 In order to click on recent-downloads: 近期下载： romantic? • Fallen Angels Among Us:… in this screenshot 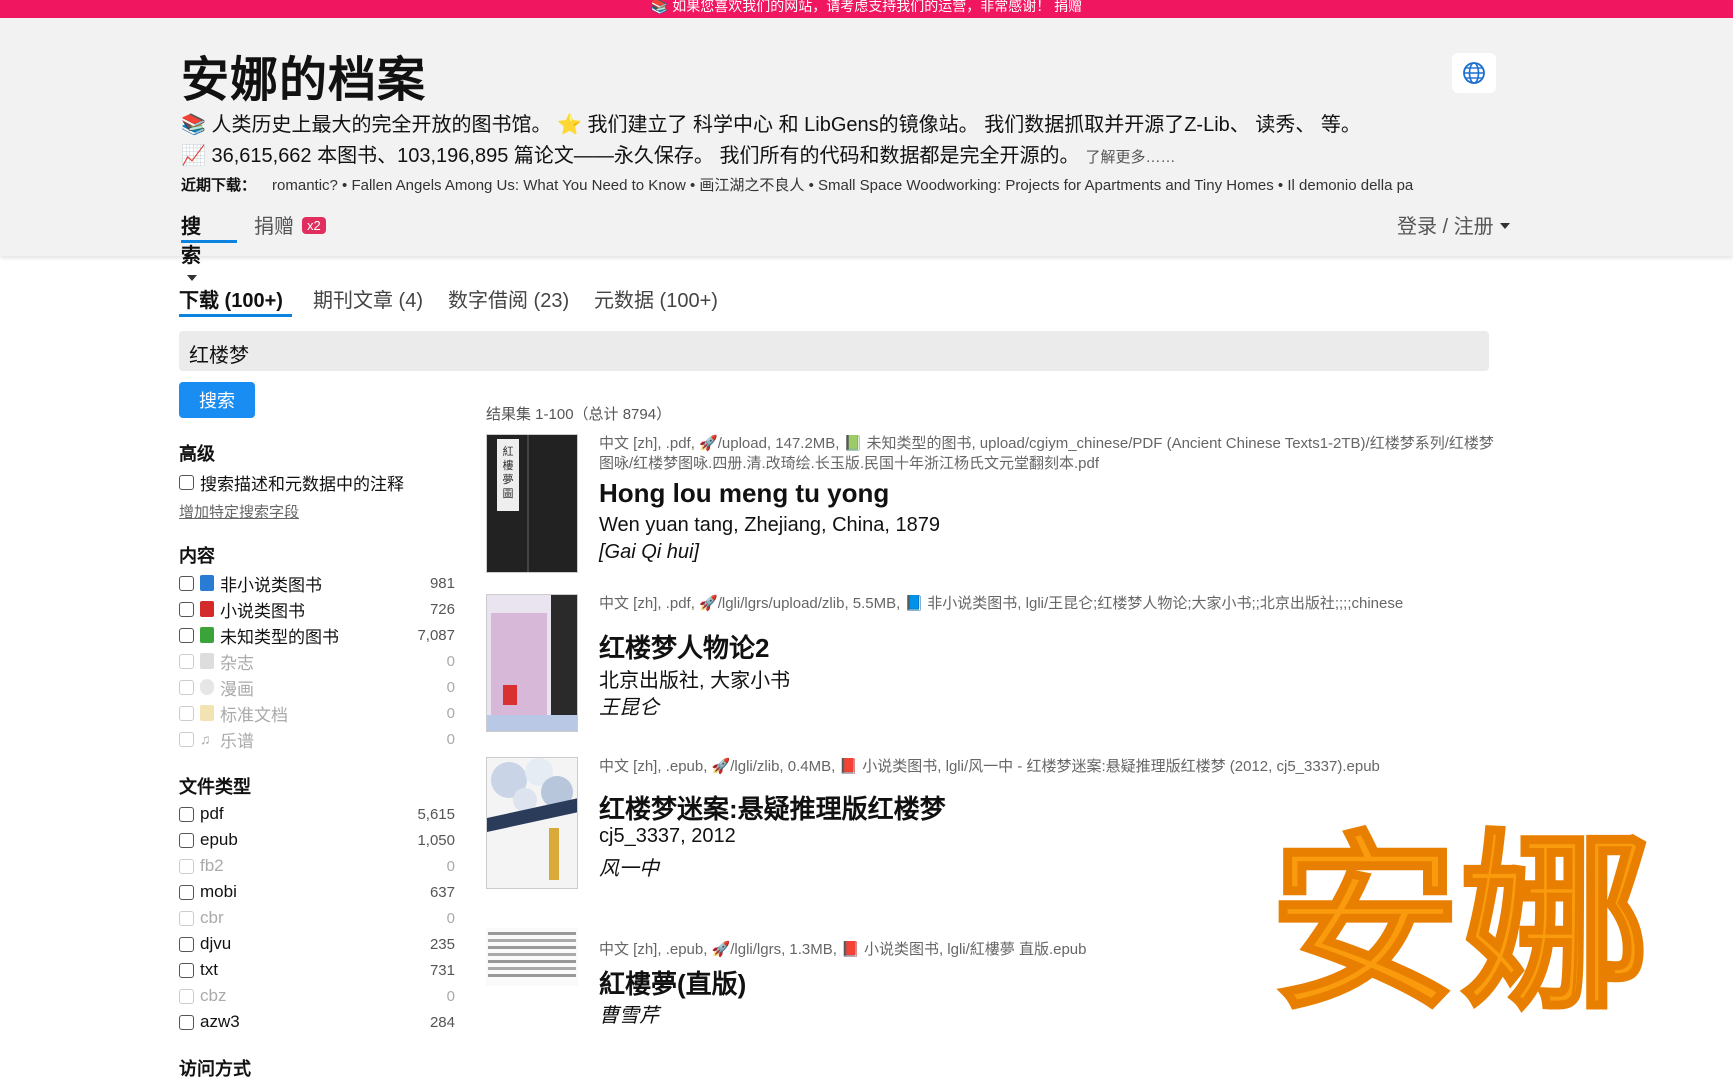, I will do `click(839, 184)`.